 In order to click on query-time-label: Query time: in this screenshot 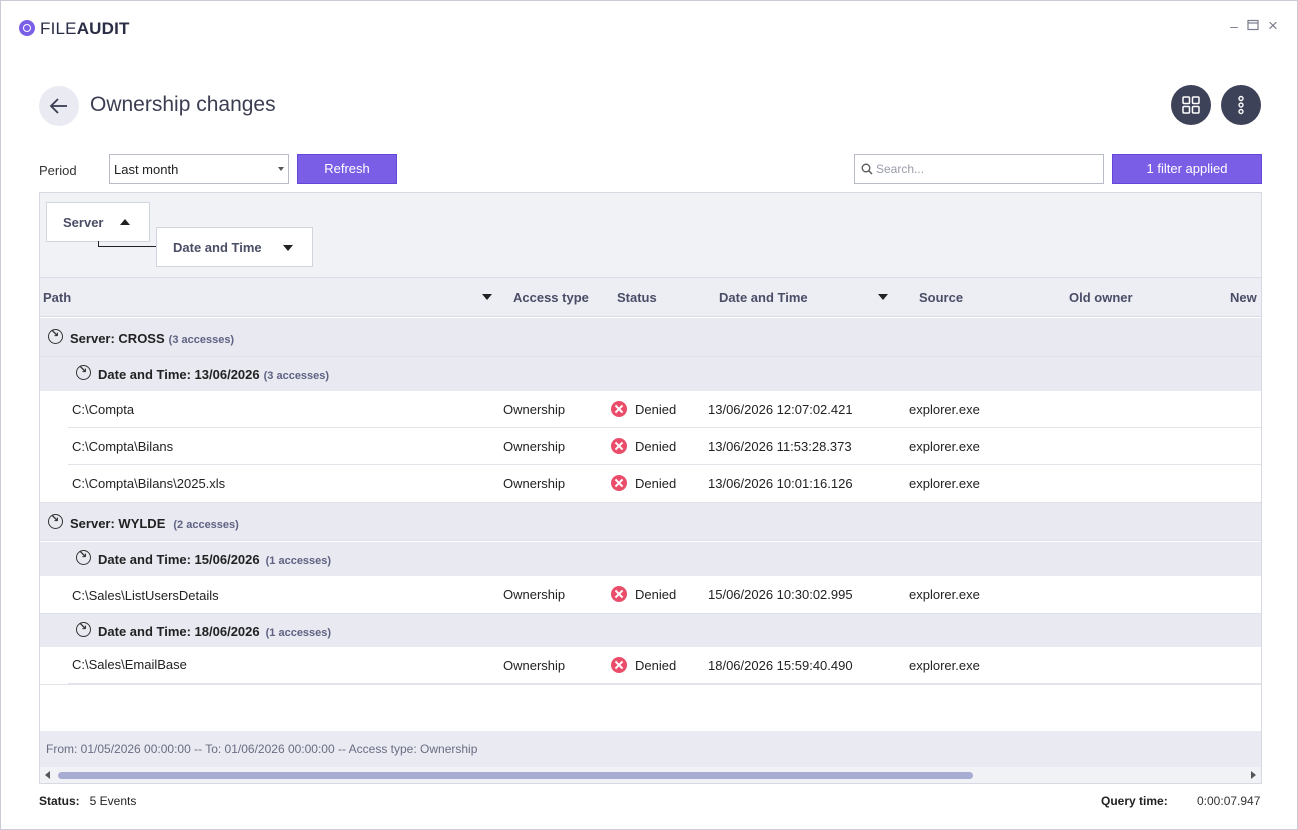, I will do `click(1134, 801)`.